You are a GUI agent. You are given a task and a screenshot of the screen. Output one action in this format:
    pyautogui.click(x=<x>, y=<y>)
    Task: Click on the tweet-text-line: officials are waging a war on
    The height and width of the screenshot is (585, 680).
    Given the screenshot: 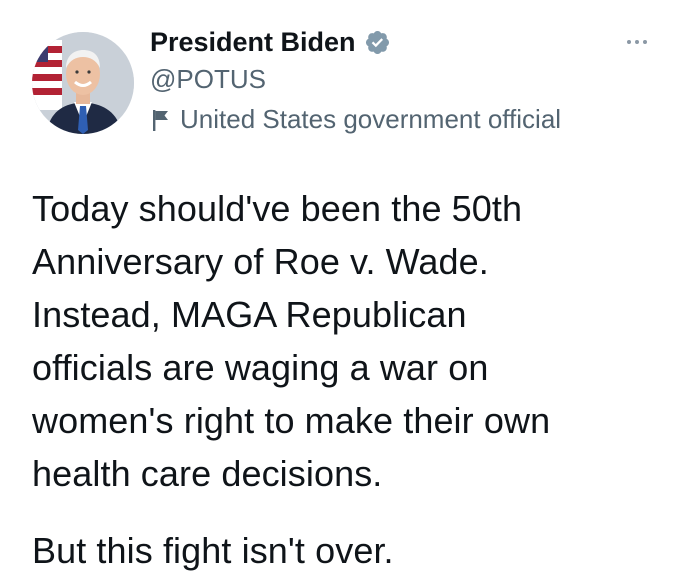 What is the action you would take?
    pyautogui.click(x=260, y=367)
    